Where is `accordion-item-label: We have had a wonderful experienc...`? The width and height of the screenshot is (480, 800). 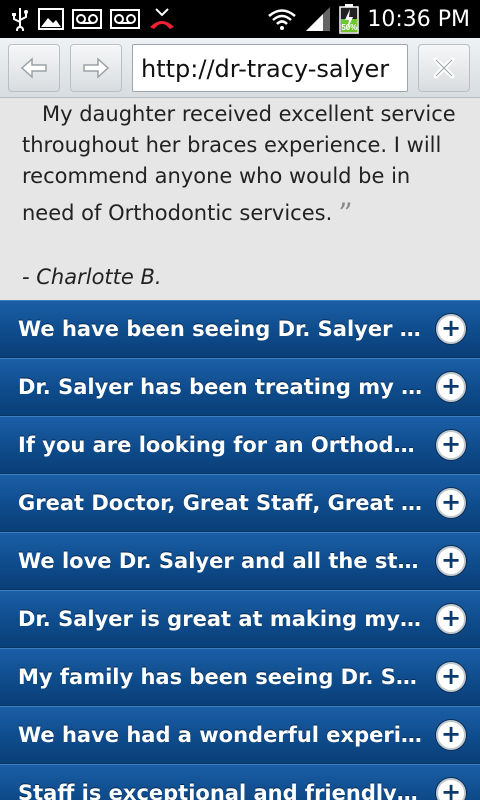
accordion-item-label: We have had a wonderful experienc... is located at coordinates (221, 735).